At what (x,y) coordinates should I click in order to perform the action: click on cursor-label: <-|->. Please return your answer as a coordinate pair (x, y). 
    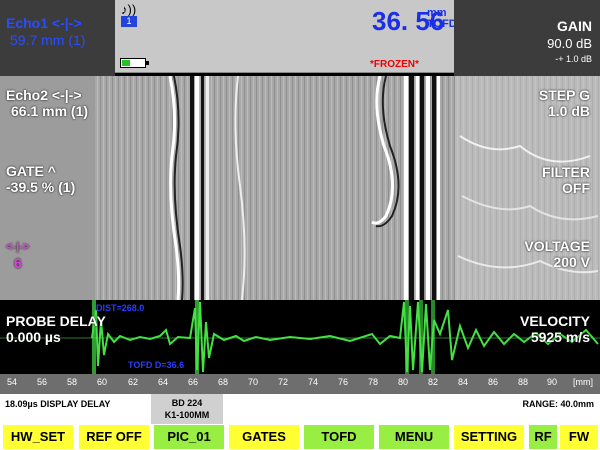
    Looking at the image, I should click on (18, 247).